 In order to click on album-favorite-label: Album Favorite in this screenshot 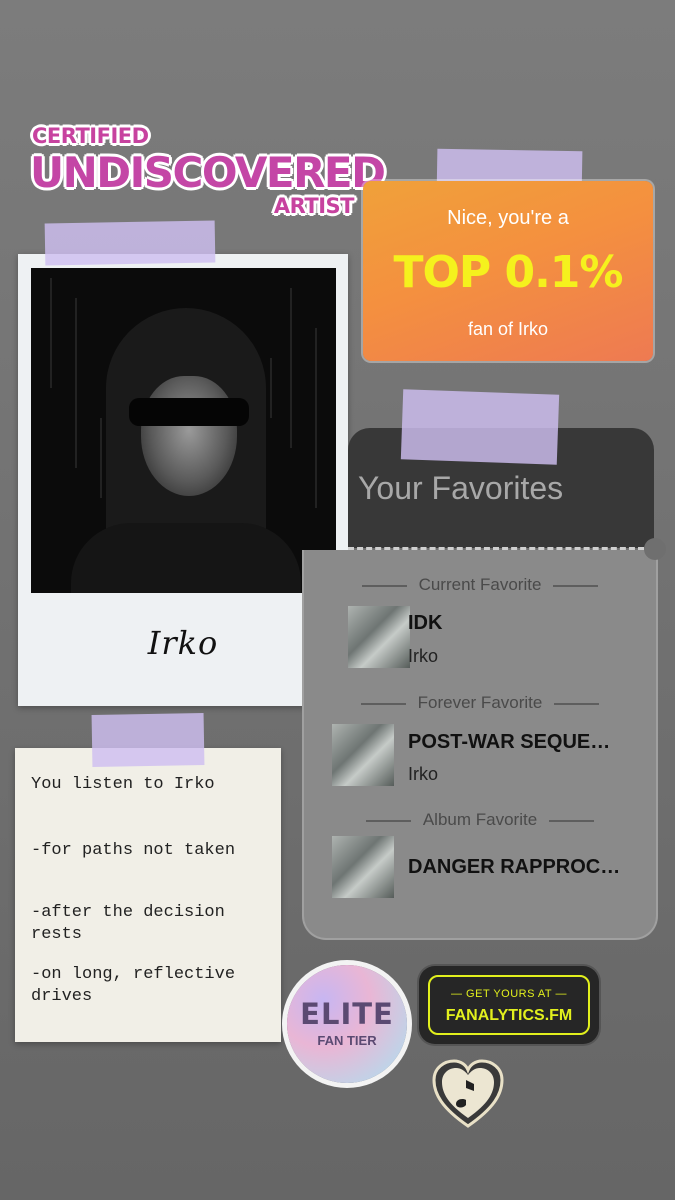, I will do `click(480, 820)`.